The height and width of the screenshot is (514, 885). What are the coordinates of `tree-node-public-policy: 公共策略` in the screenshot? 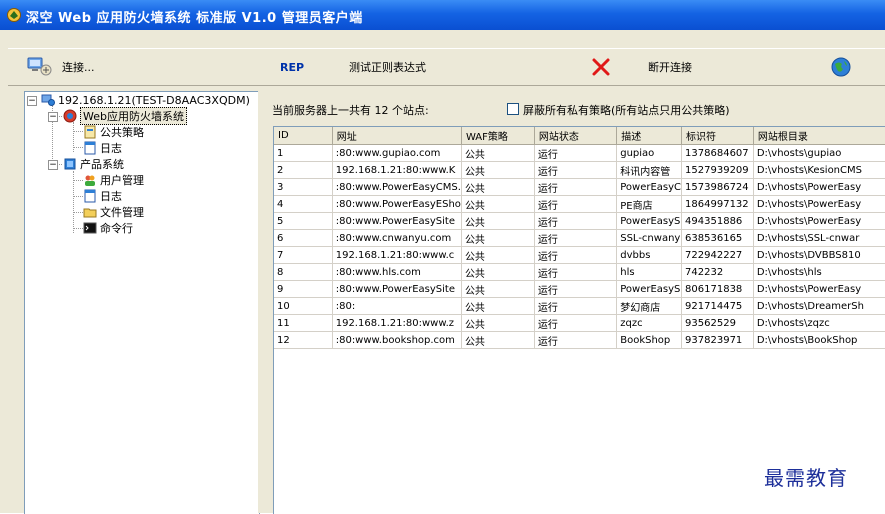 It's located at (113, 132).